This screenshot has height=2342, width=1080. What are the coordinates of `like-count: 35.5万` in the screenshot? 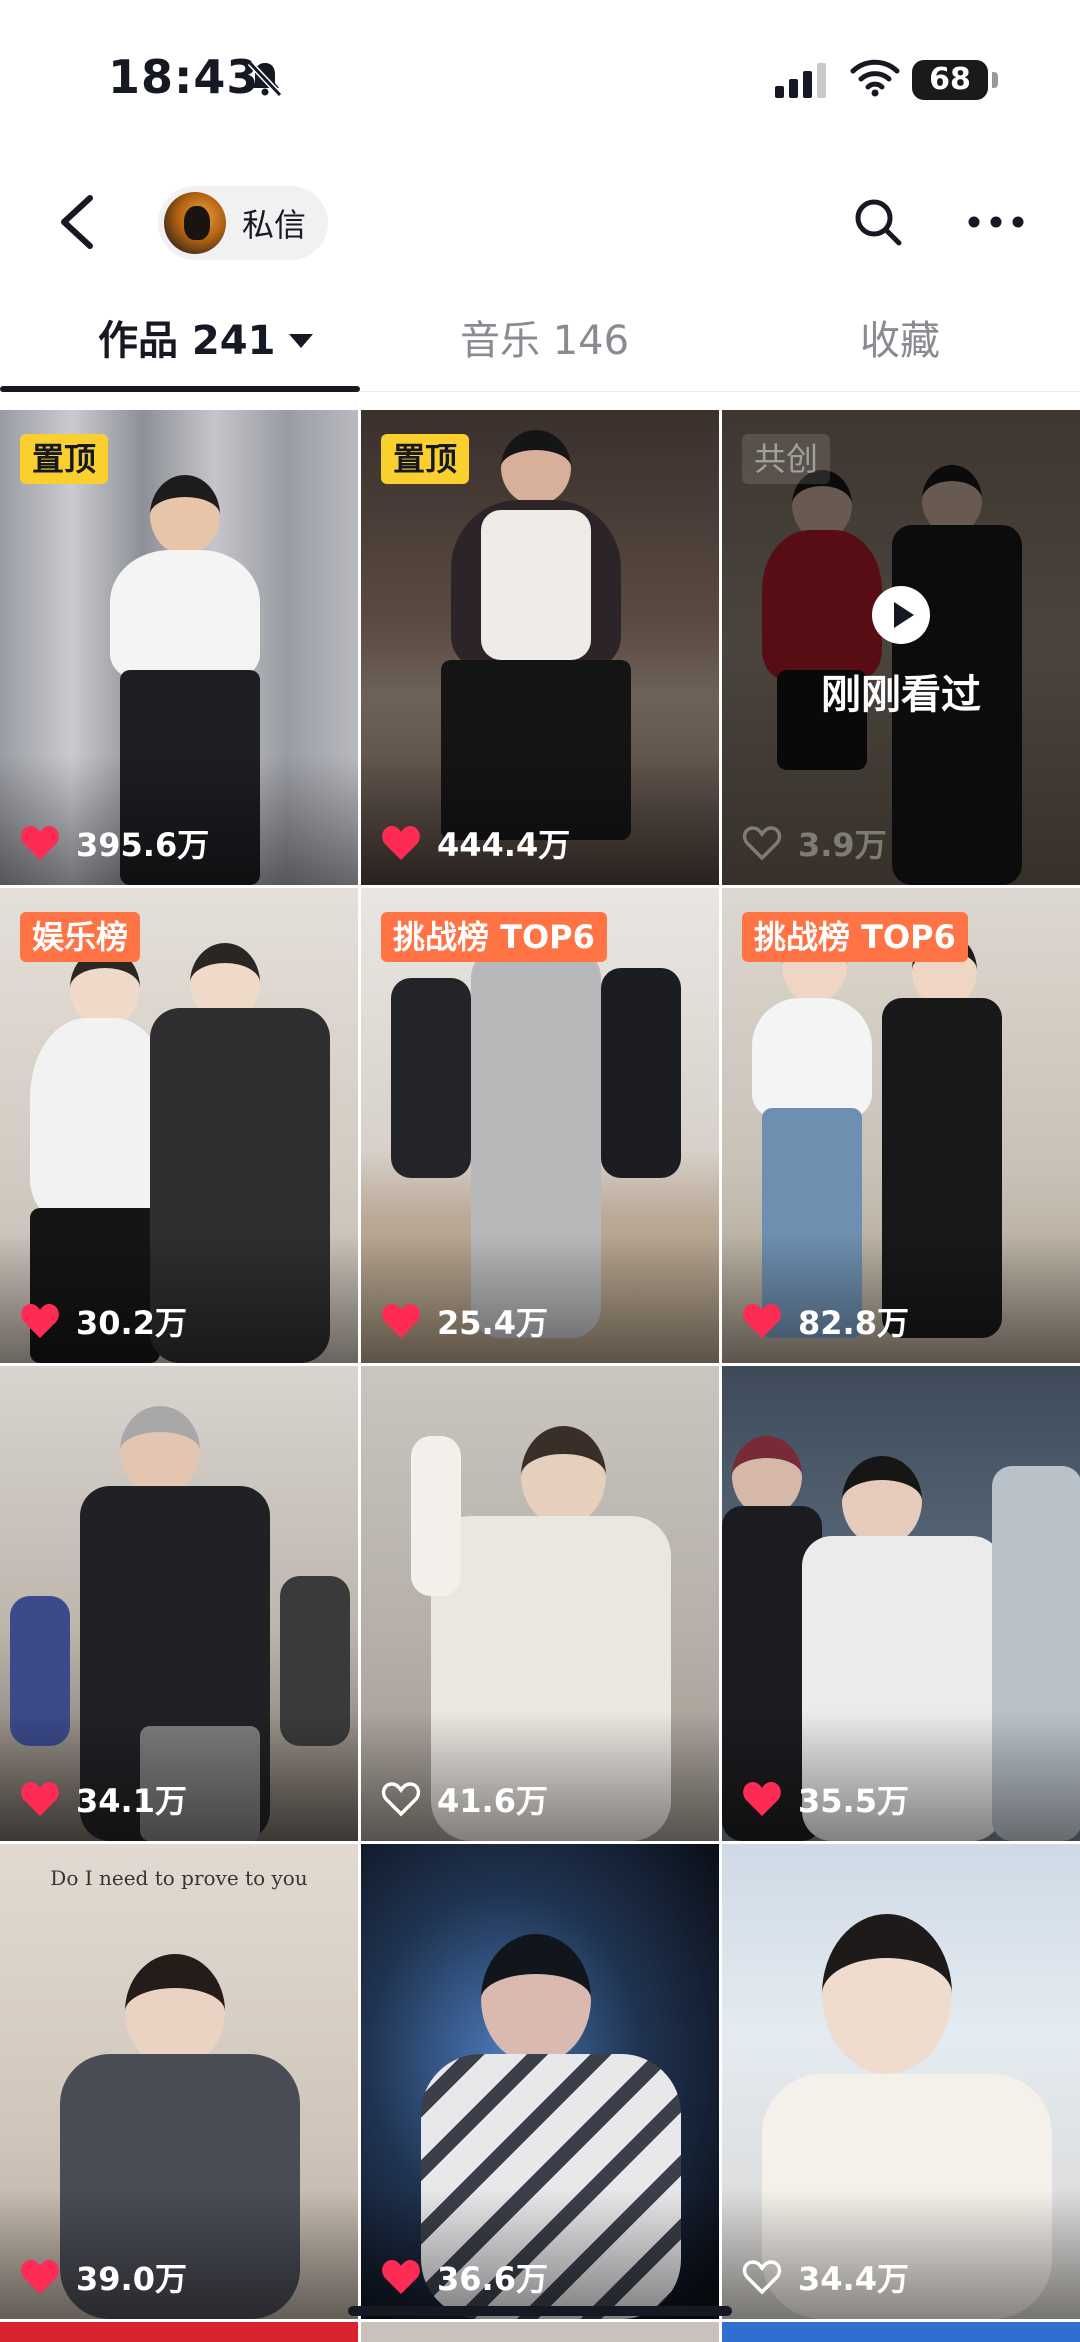 It's located at (825, 1799).